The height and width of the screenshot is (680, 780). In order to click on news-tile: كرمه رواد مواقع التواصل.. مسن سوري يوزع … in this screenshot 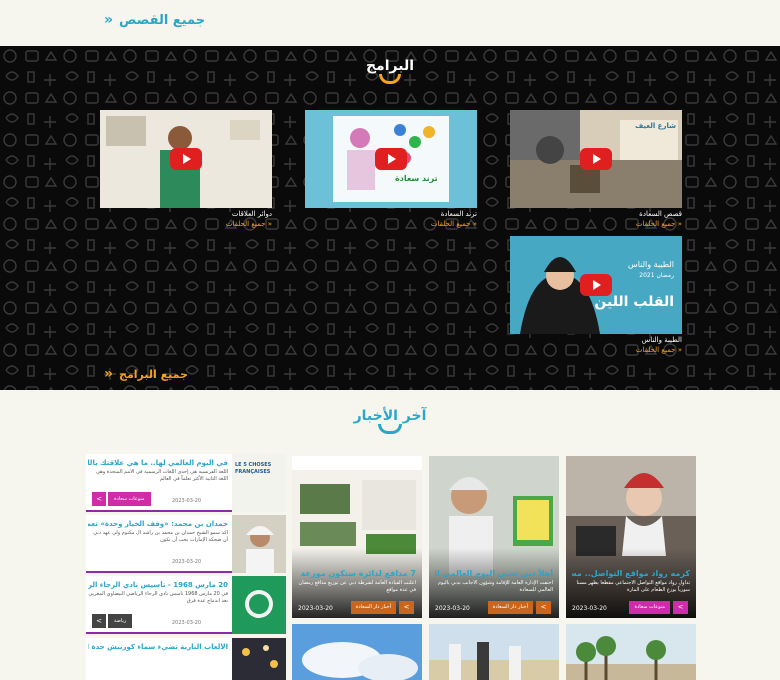, I will do `click(631, 537)`.